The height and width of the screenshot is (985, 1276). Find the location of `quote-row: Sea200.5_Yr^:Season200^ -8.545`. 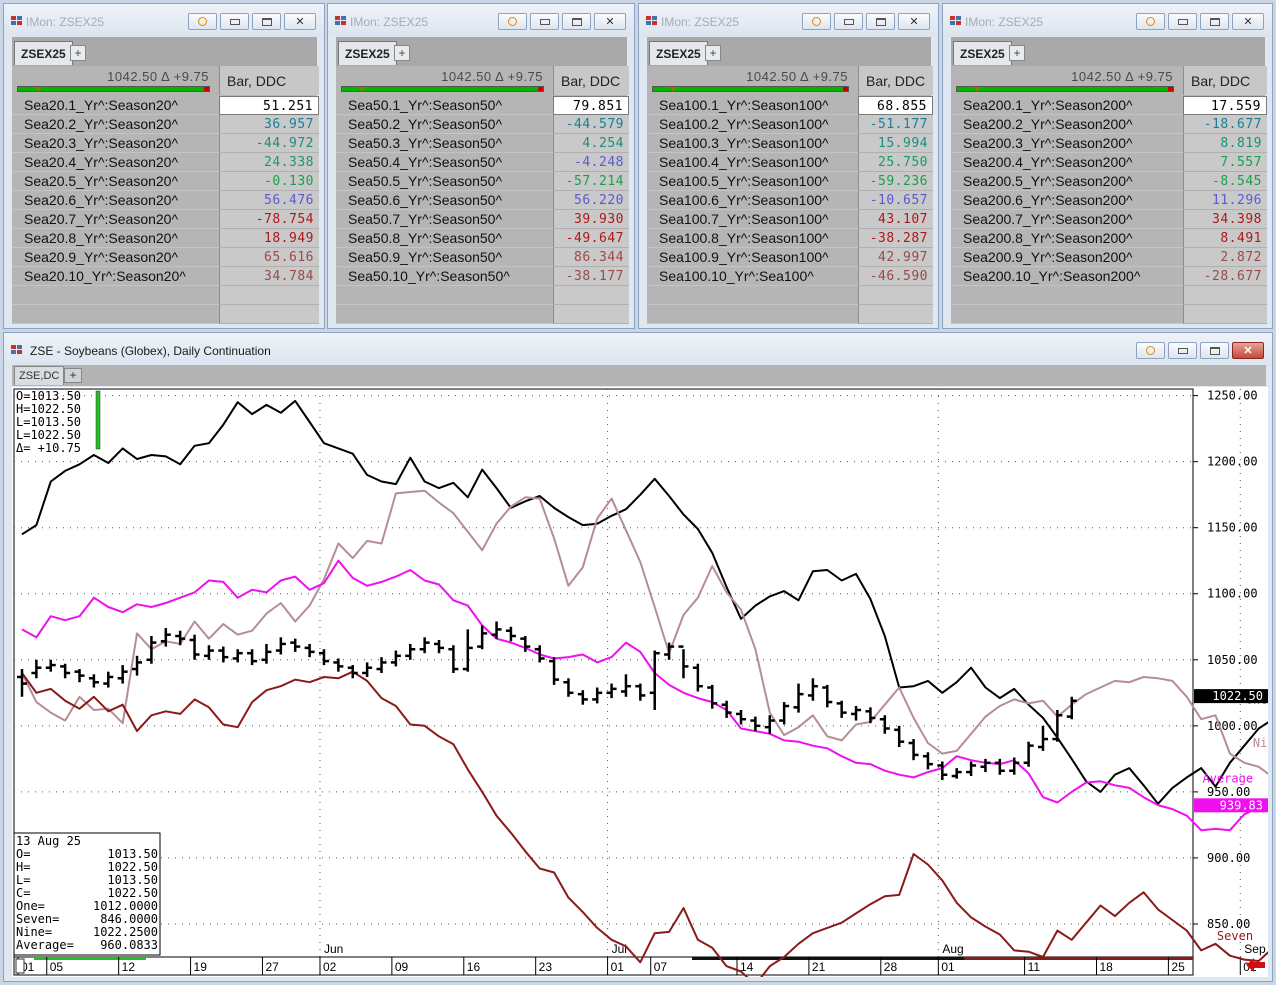

quote-row: Sea200.5_Yr^:Season200^ -8.545 is located at coordinates (1109, 181).